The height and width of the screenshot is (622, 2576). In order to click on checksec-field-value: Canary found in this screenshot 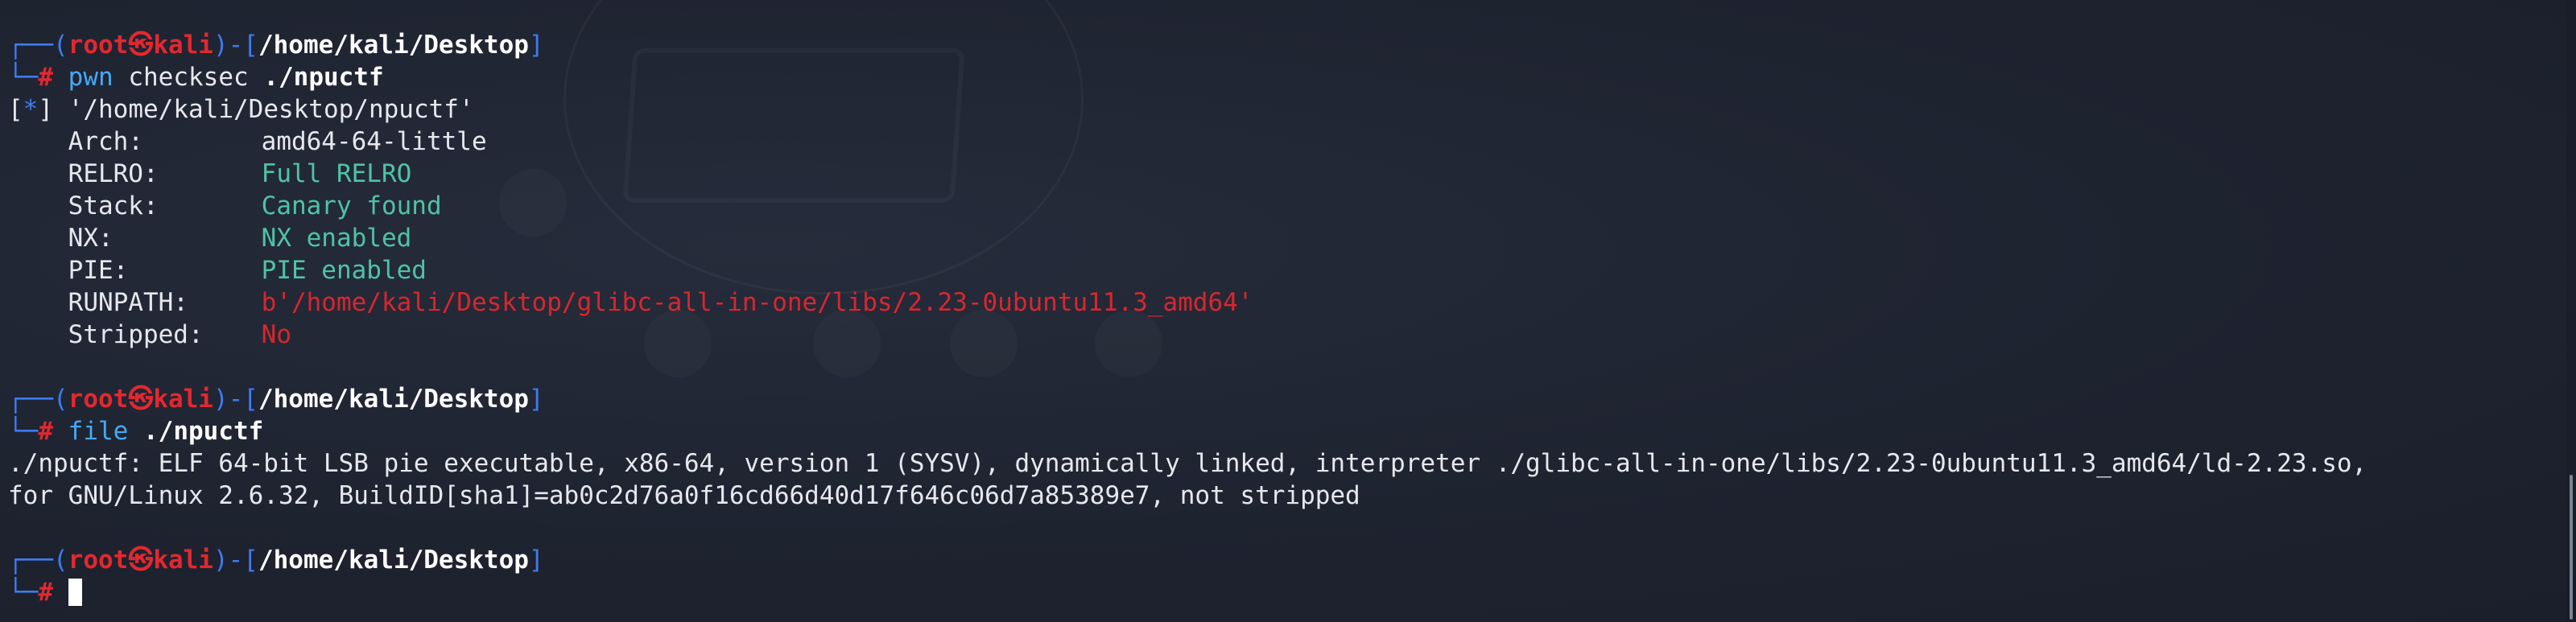, I will do `click(351, 206)`.